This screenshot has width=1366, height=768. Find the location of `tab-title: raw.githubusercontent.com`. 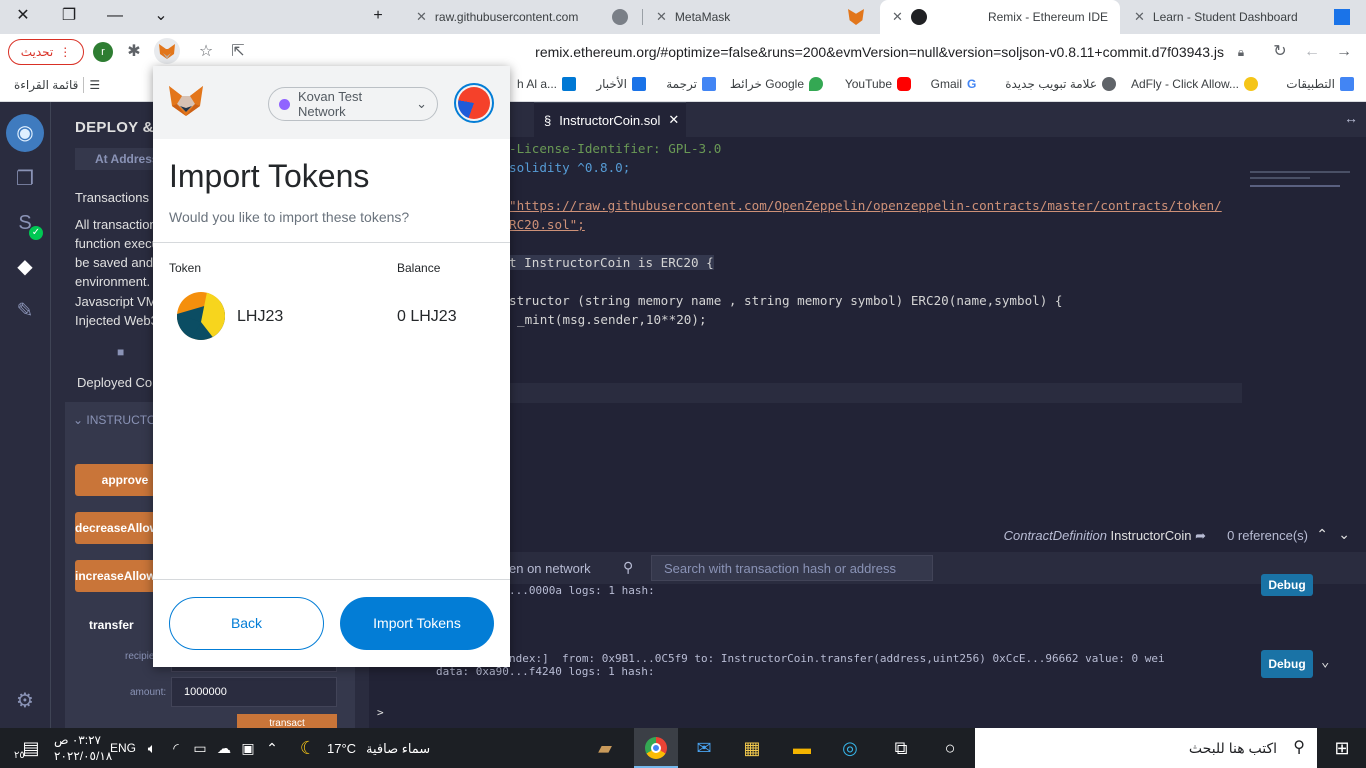

tab-title: raw.githubusercontent.com is located at coordinates (506, 17).